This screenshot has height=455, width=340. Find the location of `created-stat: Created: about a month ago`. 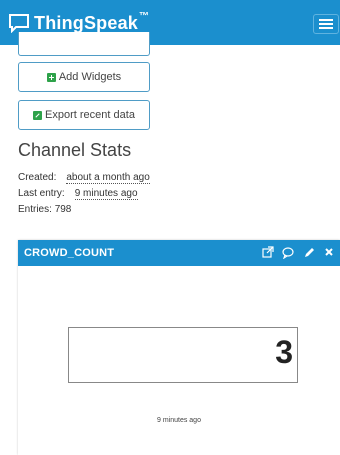

created-stat: Created: about a month ago is located at coordinates (84, 178).